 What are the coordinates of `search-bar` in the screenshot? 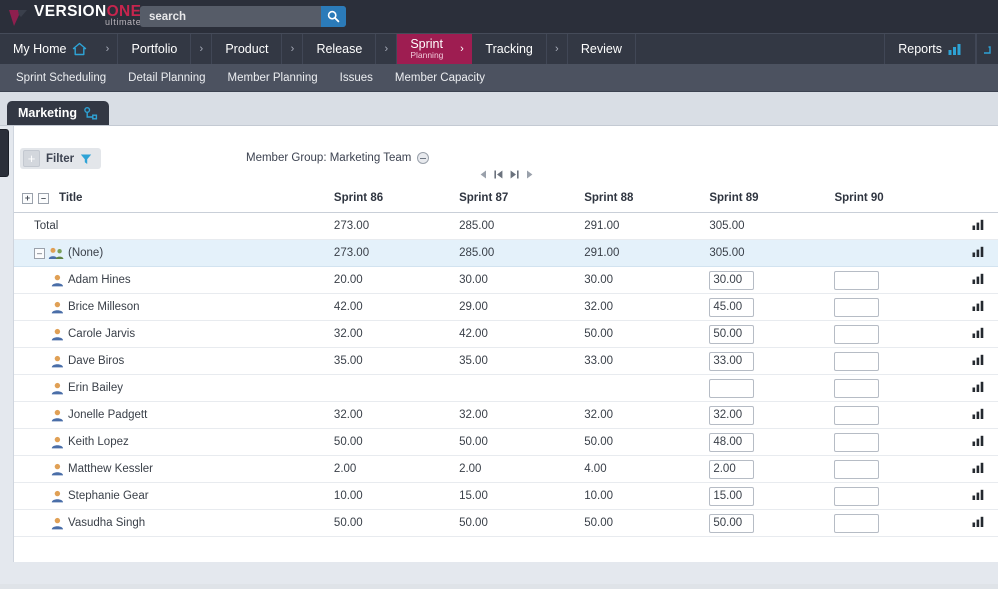 It's located at (243, 16).